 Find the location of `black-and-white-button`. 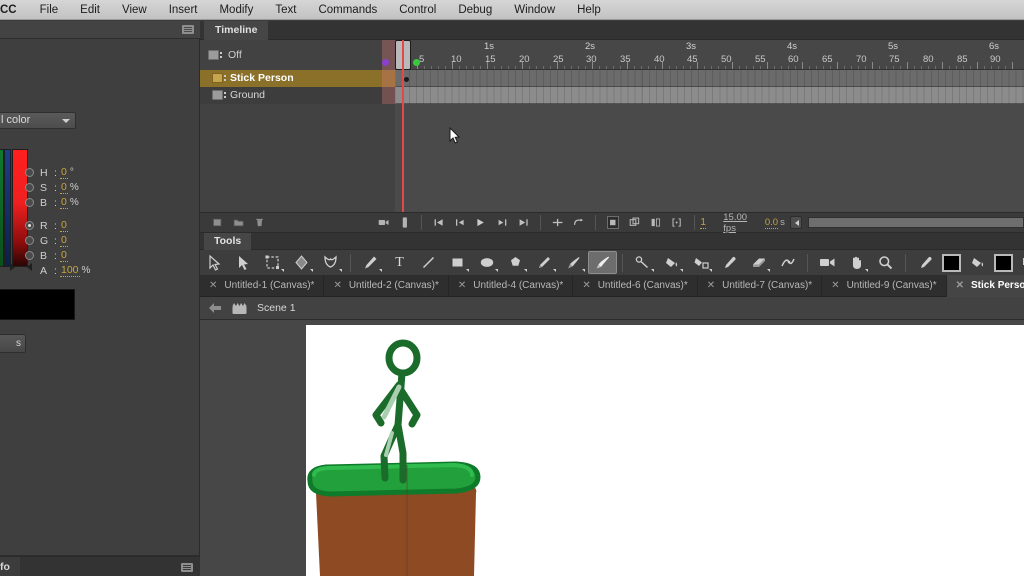

black-and-white-button is located at coordinates (1019, 262).